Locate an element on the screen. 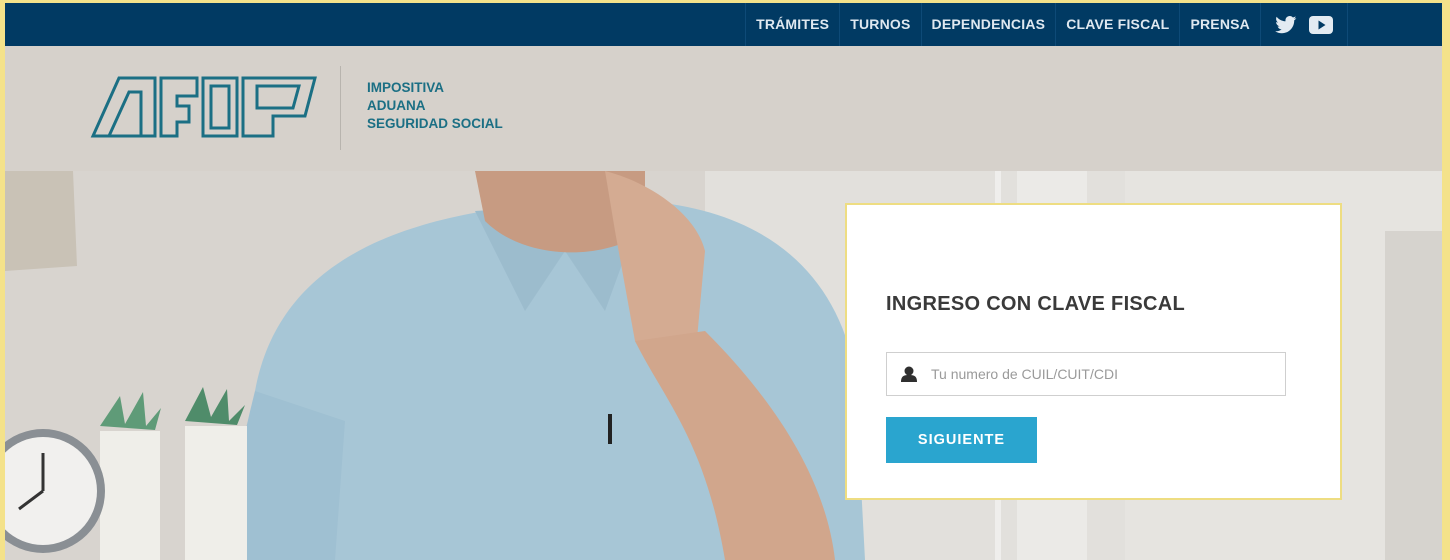 The width and height of the screenshot is (1450, 560). nav-item-prensa: PRENSA is located at coordinates (1220, 24).